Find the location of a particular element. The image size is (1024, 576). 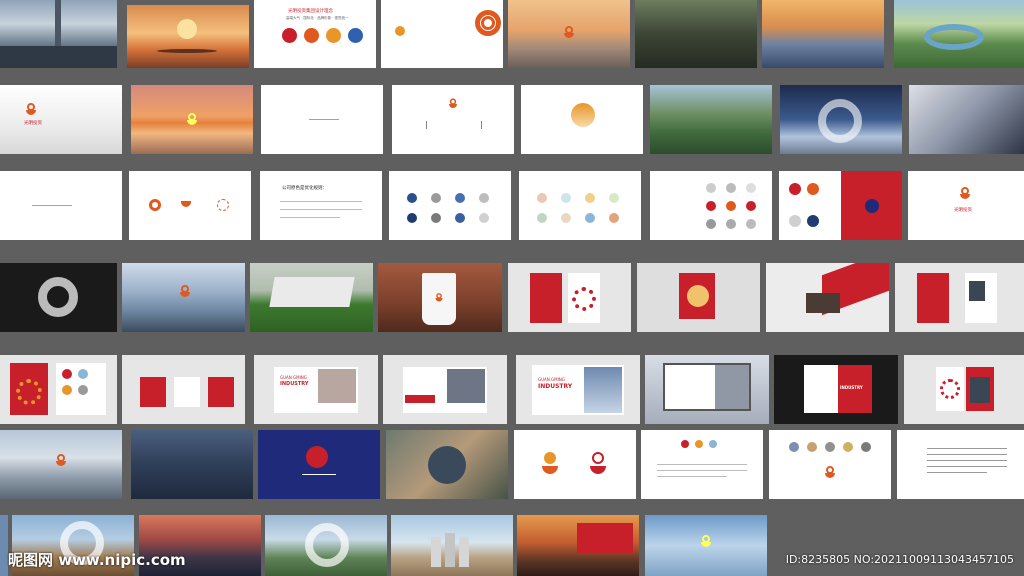

thumb-sunset-billboard is located at coordinates (578, 545).